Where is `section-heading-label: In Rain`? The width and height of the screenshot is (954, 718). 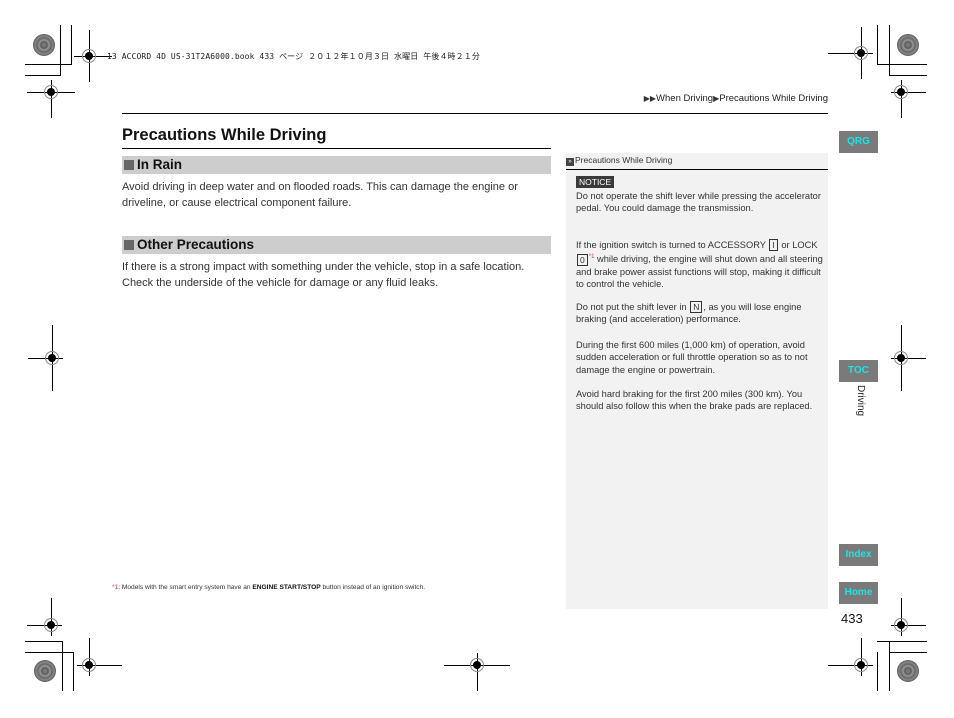 section-heading-label: In Rain is located at coordinates (160, 164).